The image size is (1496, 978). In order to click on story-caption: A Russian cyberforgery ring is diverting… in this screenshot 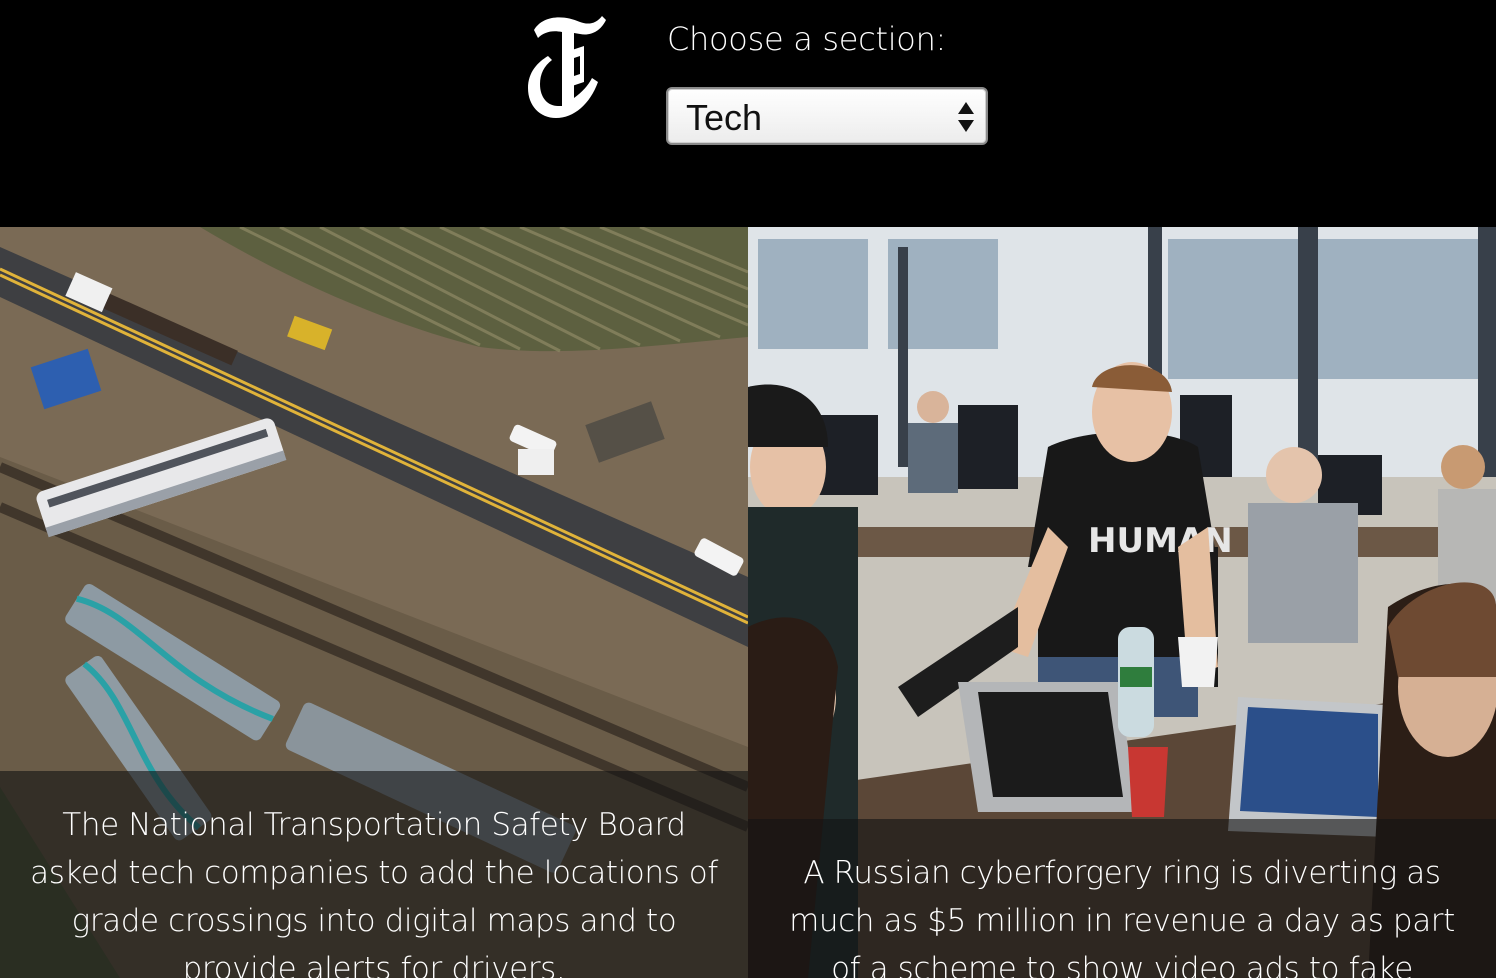, I will do `click(1122, 898)`.